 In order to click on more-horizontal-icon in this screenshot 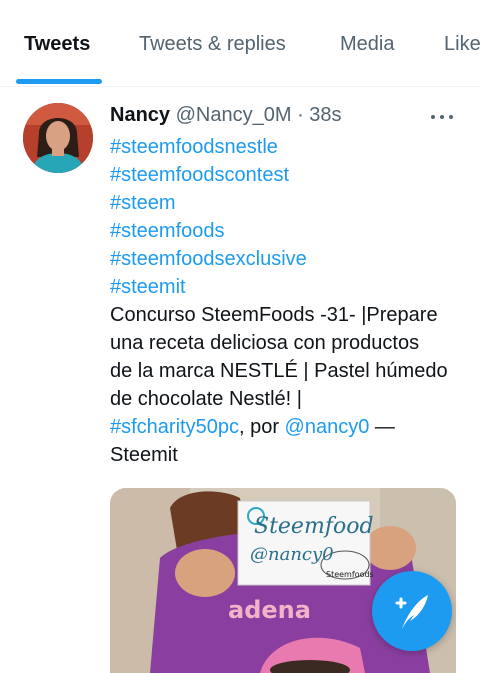, I will do `click(443, 117)`.